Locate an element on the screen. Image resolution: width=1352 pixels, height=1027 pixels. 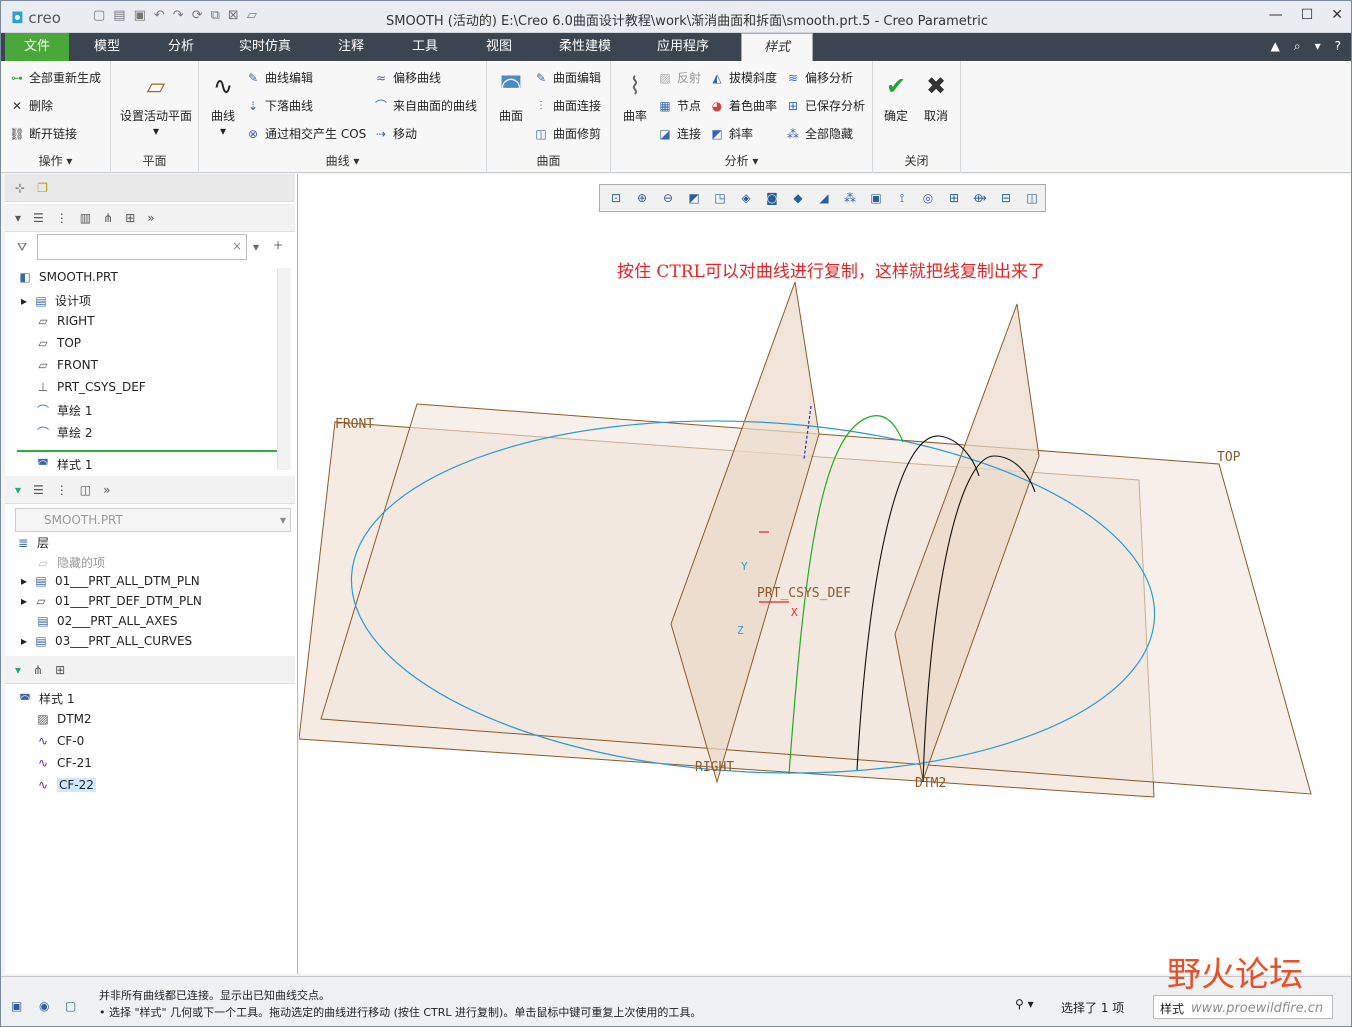
slope-button: ◩ 斜率 is located at coordinates (731, 133).